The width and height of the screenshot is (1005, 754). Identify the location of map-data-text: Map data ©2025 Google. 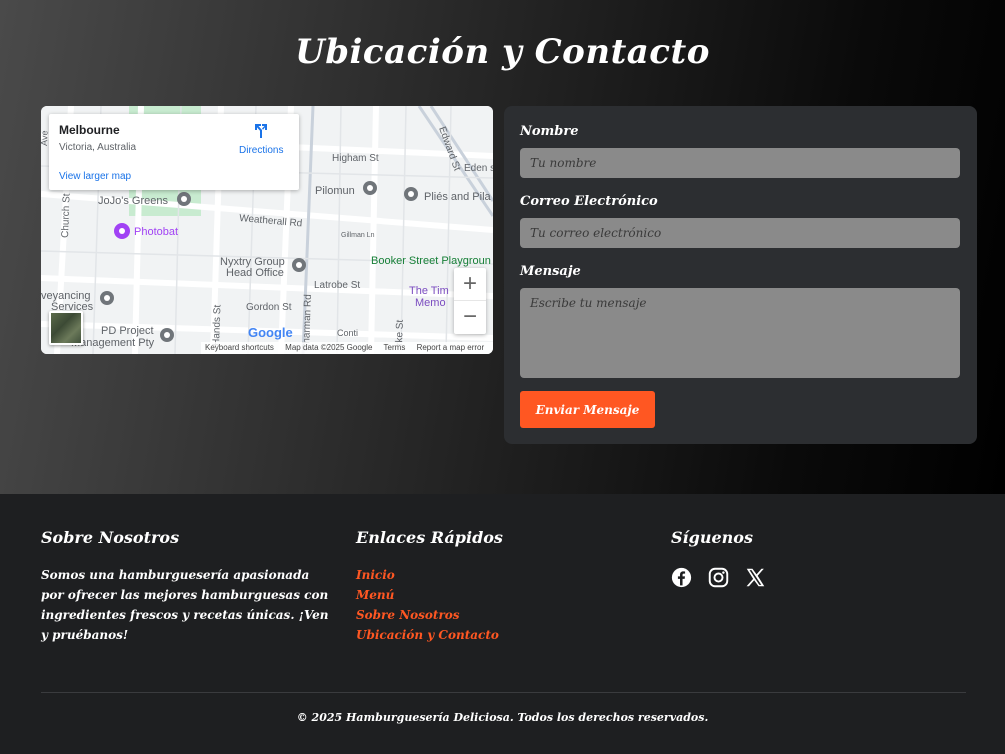
(329, 347).